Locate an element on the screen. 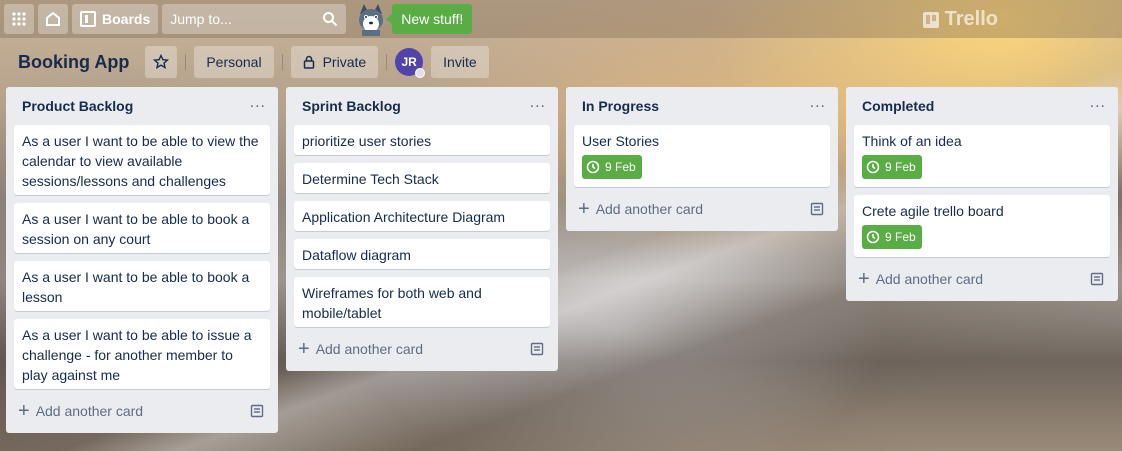 The image size is (1122, 451). card-title: Think of an idea is located at coordinates (912, 141).